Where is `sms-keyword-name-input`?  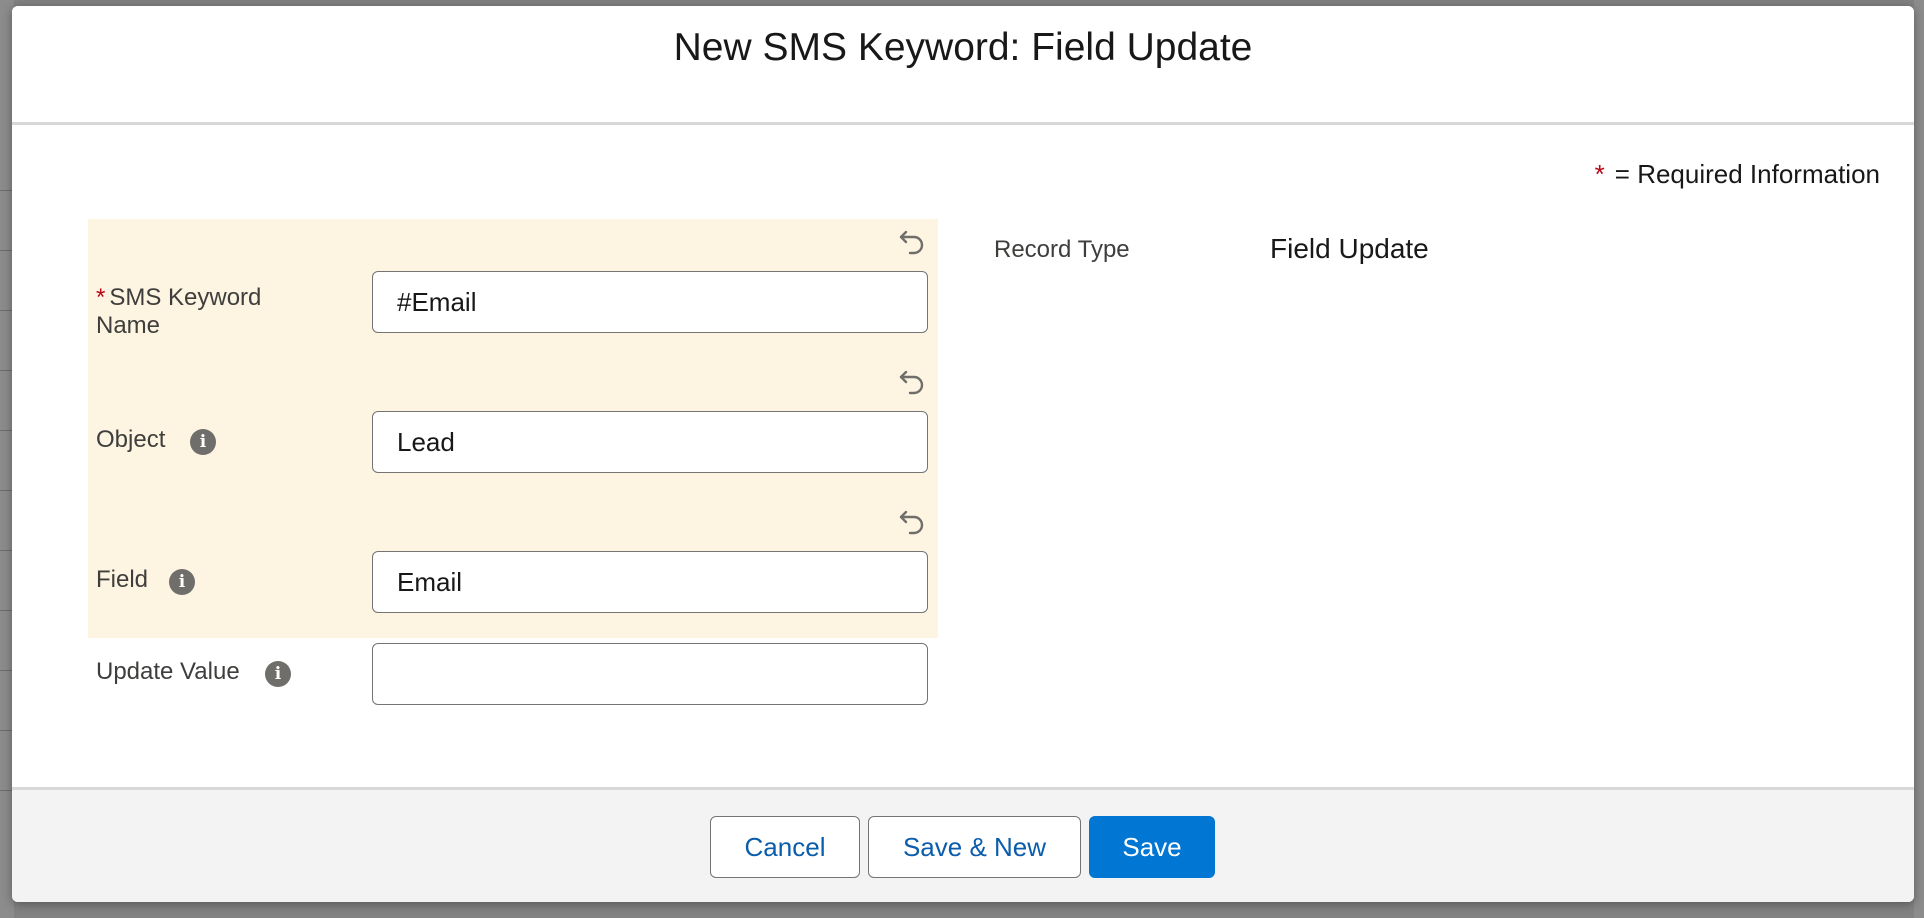
sms-keyword-name-input is located at coordinates (650, 302).